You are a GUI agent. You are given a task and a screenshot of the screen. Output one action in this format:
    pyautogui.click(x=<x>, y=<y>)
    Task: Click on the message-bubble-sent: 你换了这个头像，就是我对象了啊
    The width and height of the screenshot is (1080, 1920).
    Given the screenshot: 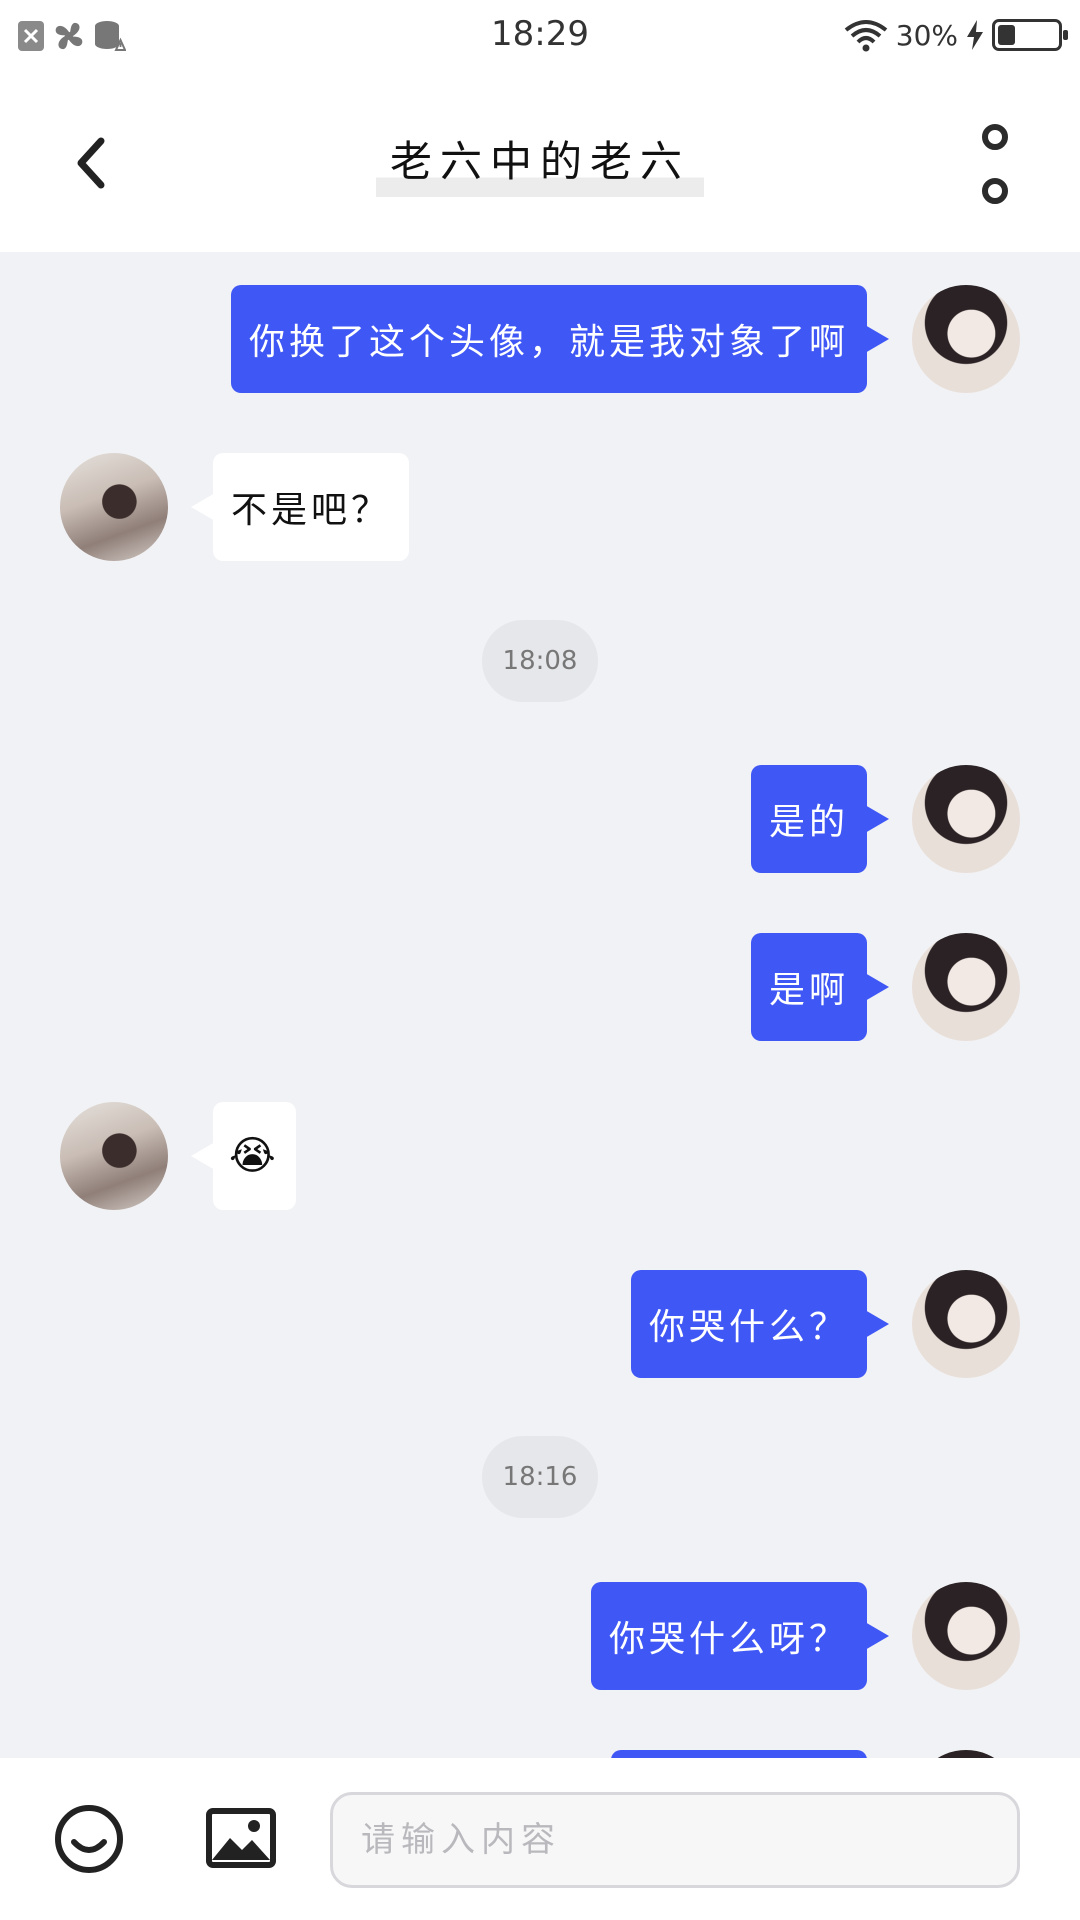 What is the action you would take?
    pyautogui.click(x=560, y=339)
    